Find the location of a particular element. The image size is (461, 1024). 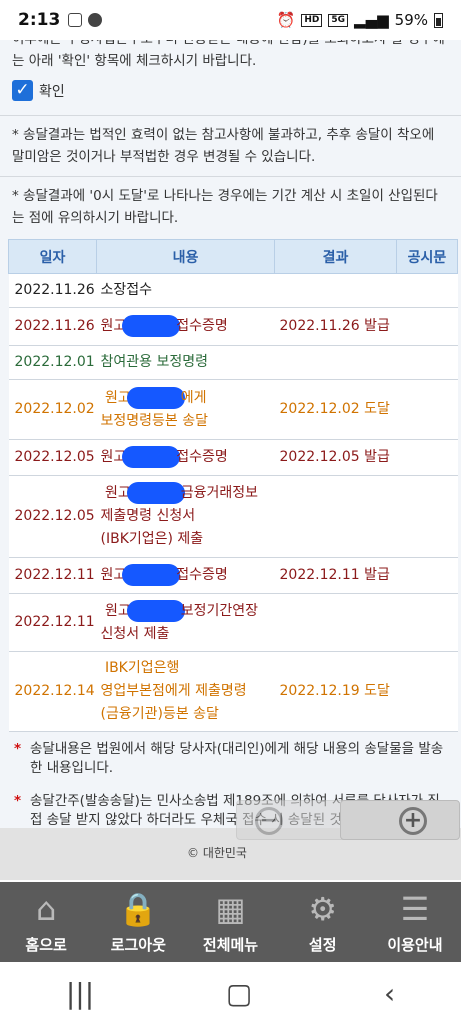

zoom-out-button: − is located at coordinates (296, 820).